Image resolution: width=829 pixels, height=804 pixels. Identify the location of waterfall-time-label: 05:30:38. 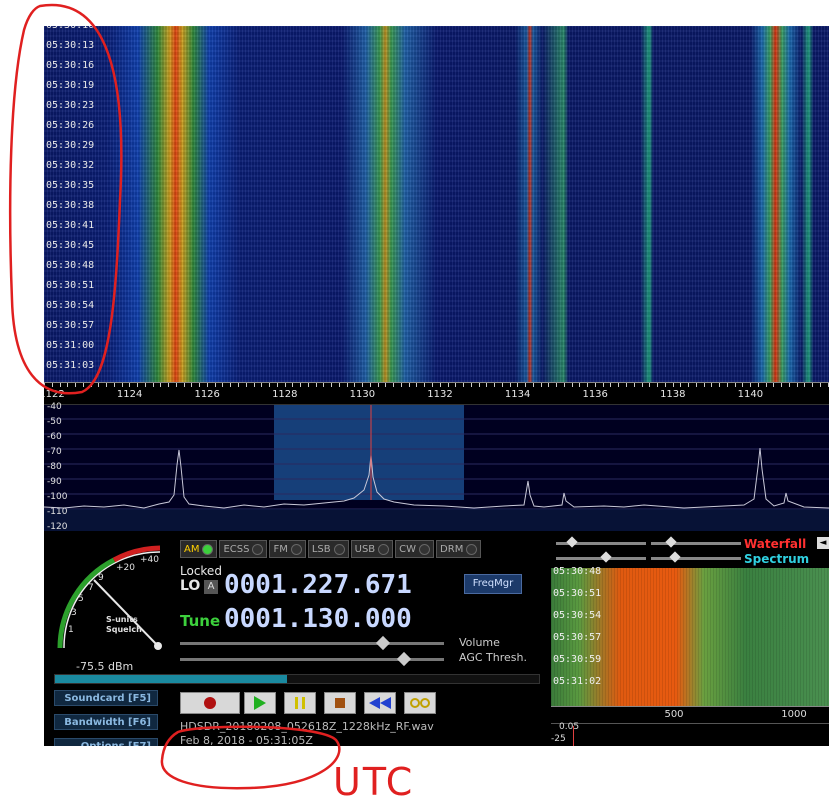
(70, 205).